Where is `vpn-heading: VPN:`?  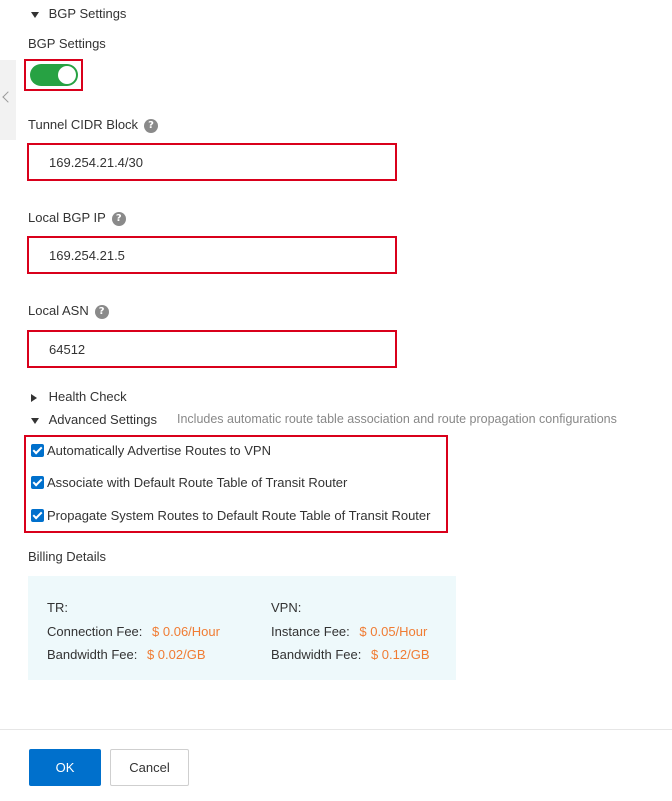
vpn-heading: VPN: is located at coordinates (286, 607).